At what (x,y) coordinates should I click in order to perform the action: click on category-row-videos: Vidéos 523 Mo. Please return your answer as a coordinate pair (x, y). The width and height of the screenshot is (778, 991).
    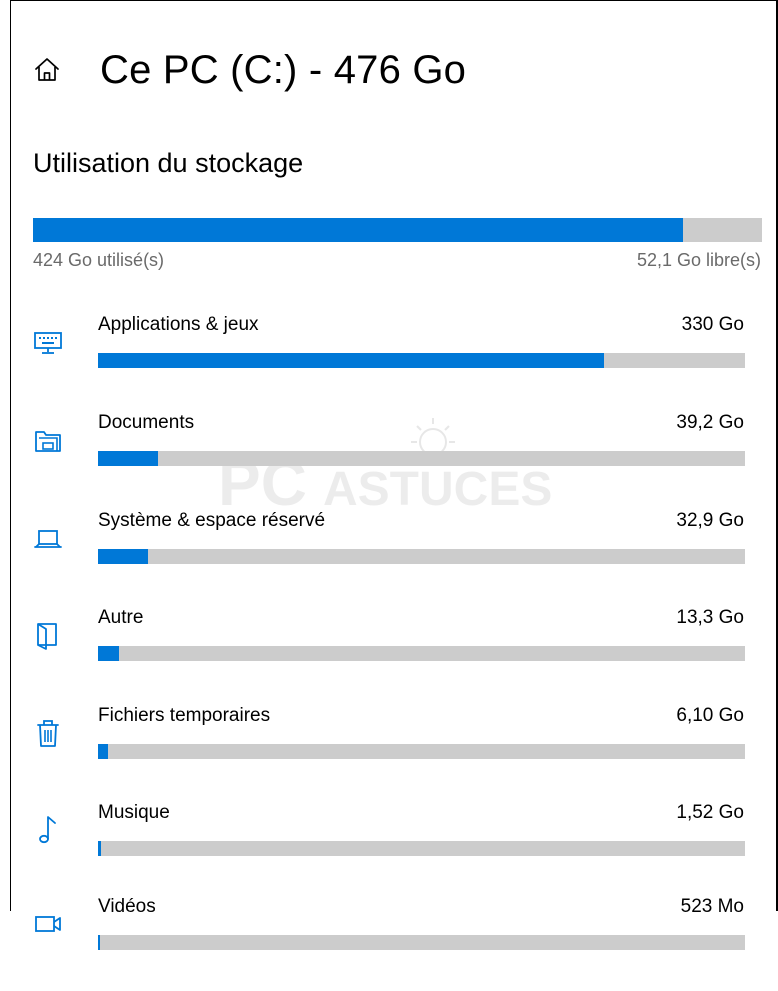
    Looking at the image, I should click on (389, 942).